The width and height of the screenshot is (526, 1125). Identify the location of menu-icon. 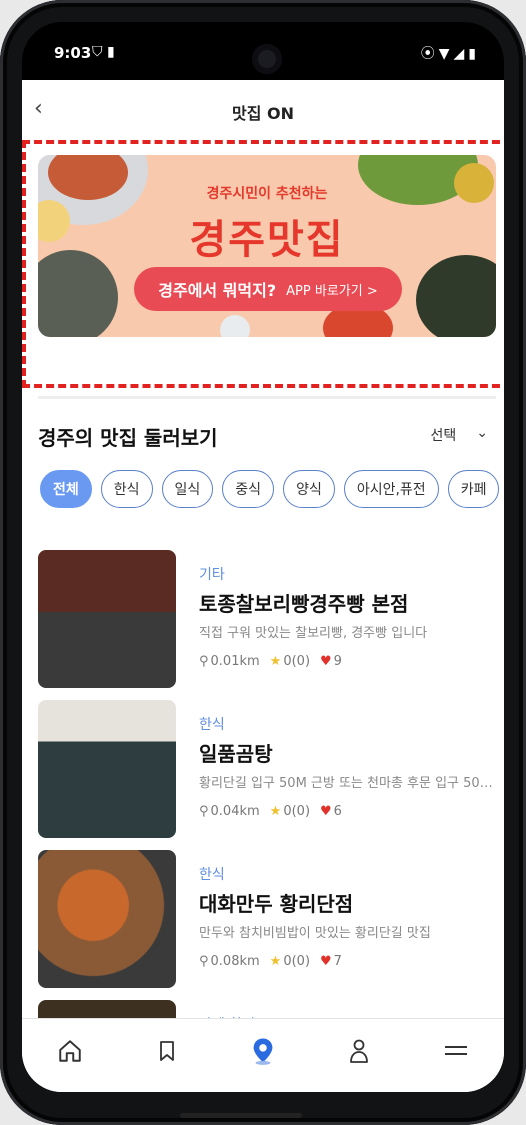
(455, 1050).